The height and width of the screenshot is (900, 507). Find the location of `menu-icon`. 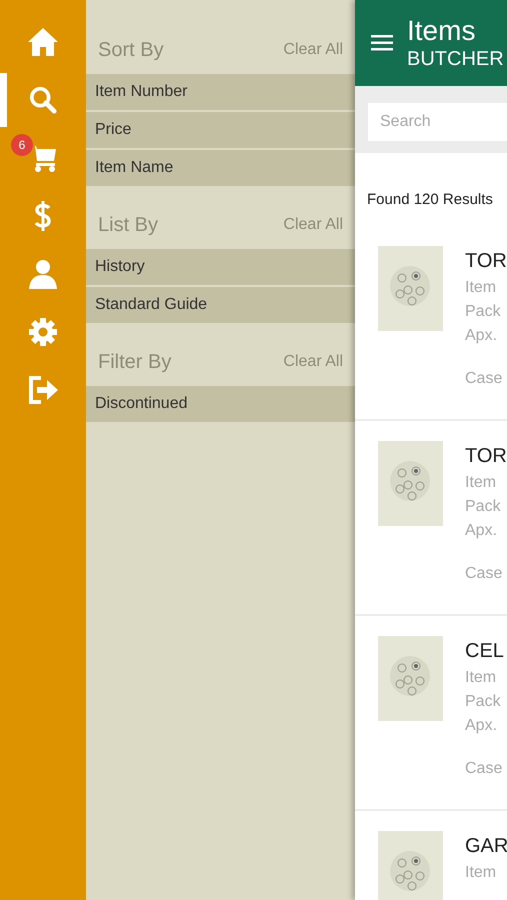

menu-icon is located at coordinates (382, 43).